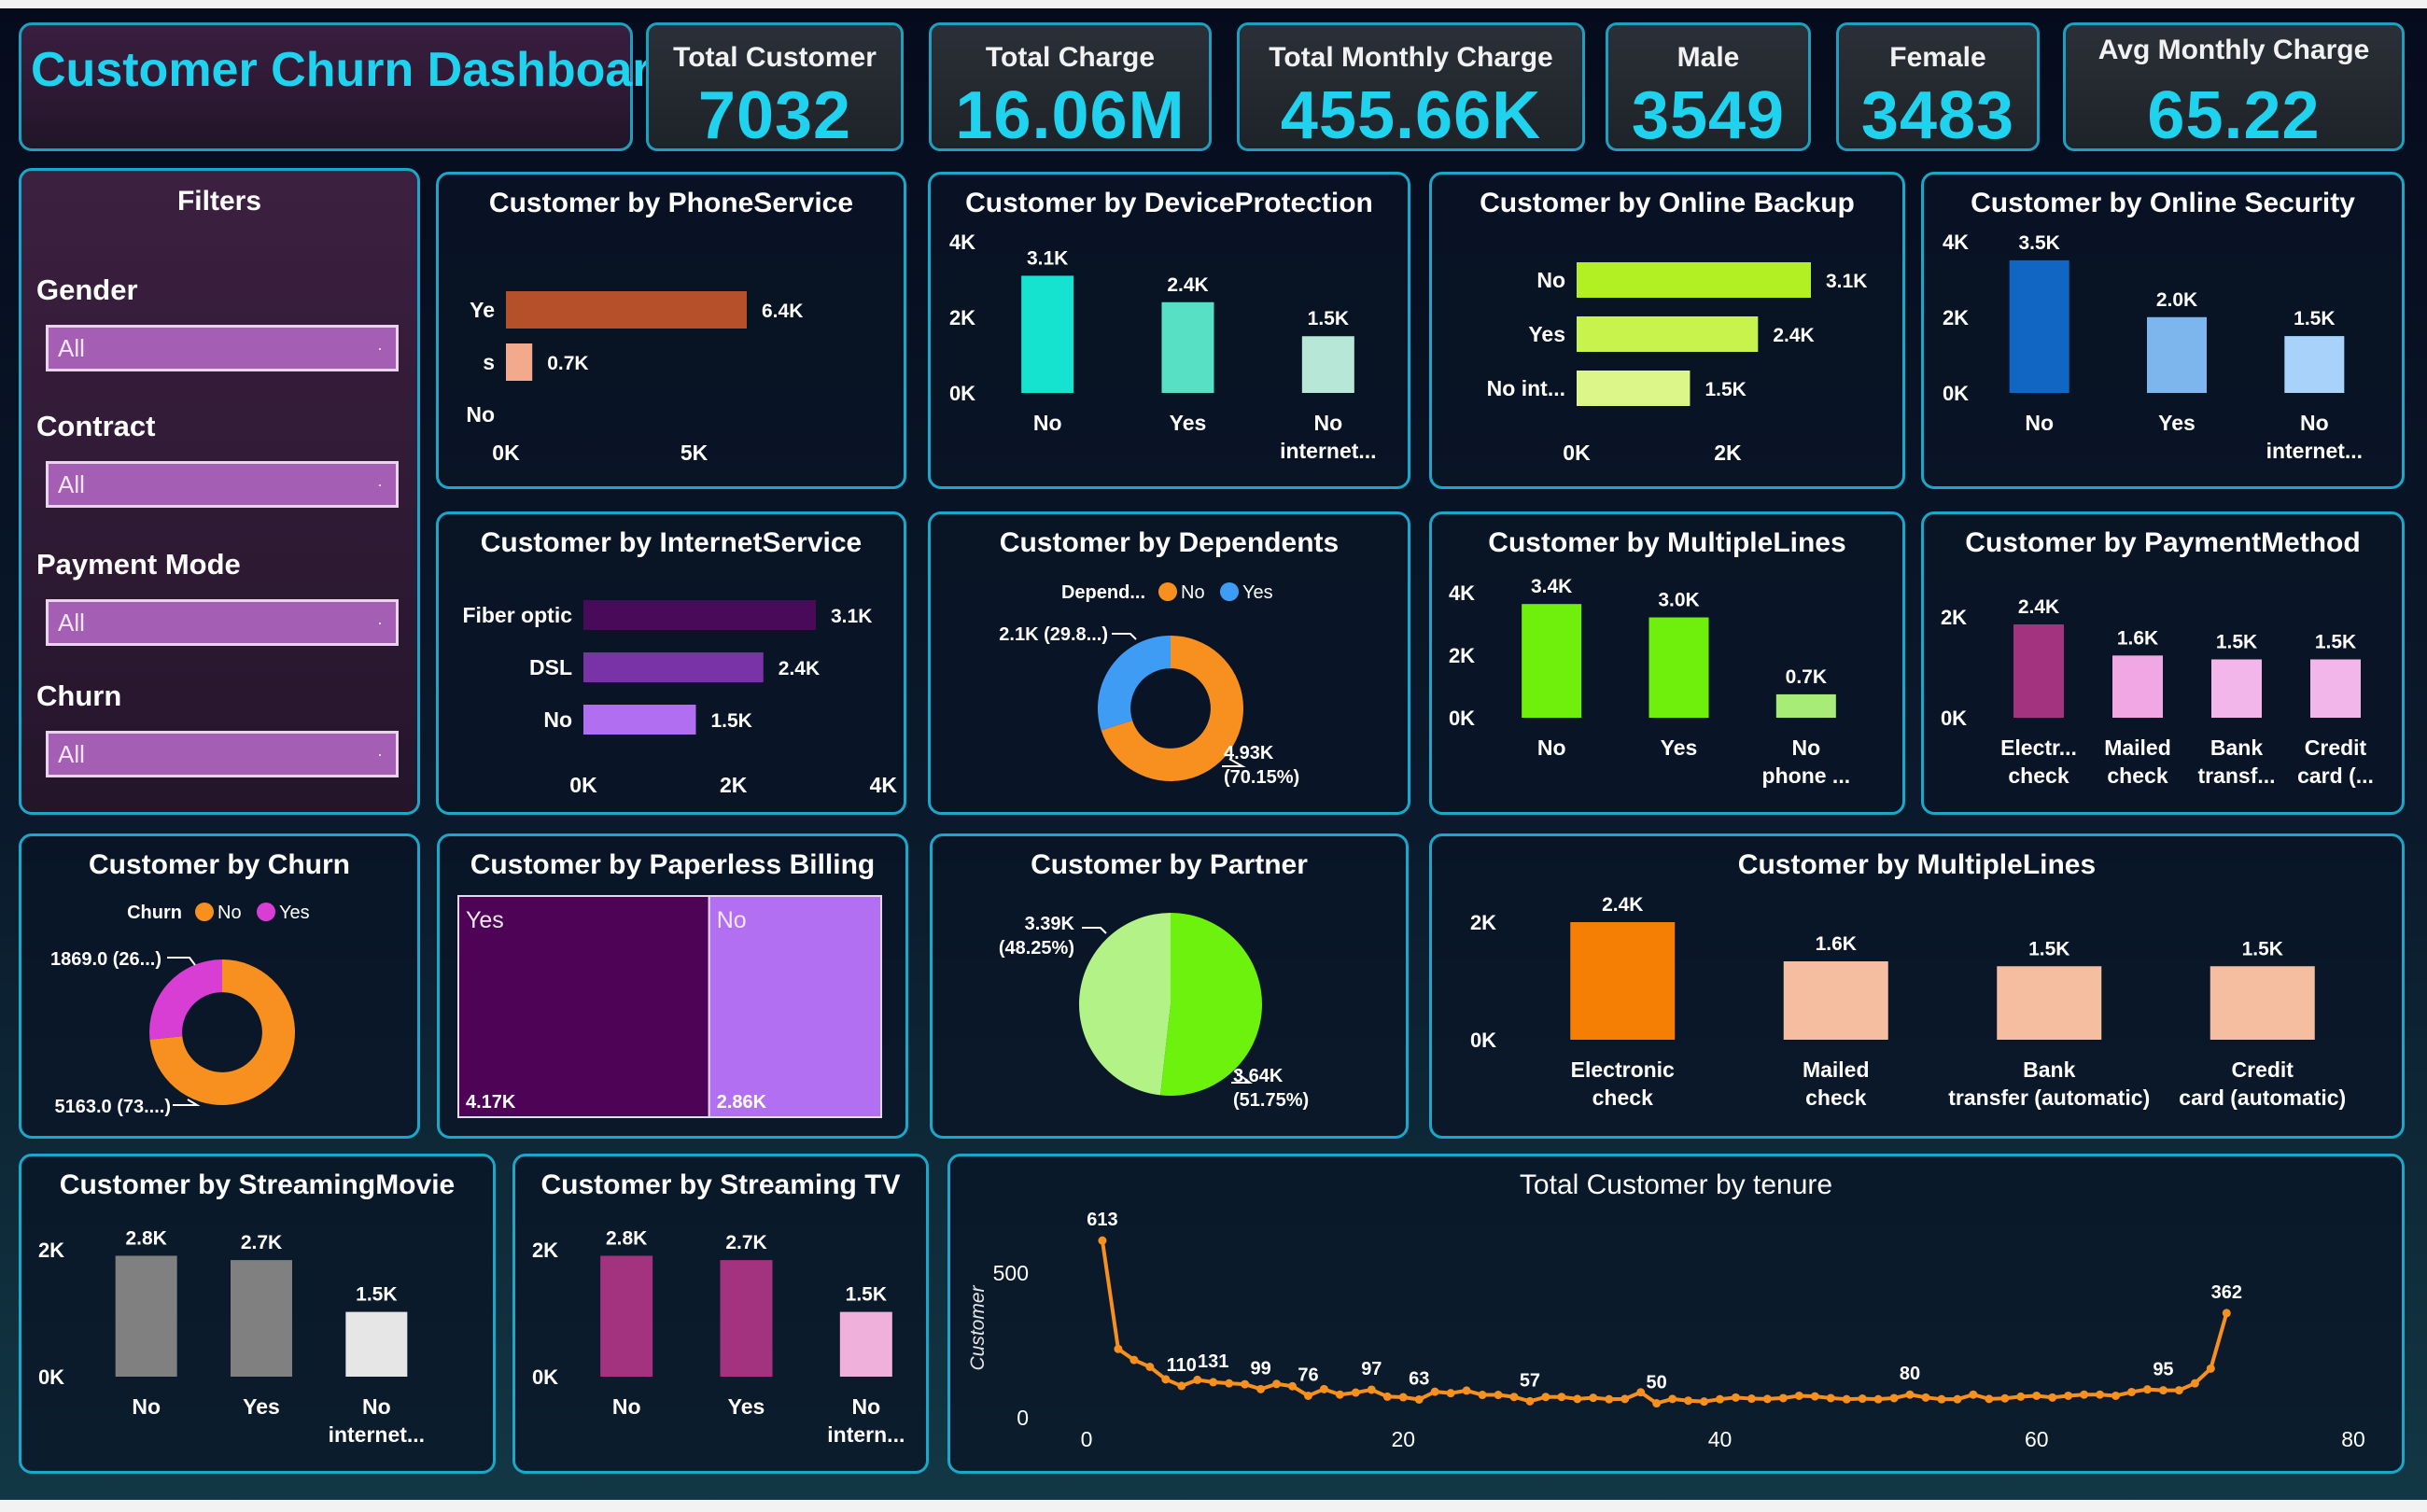 This screenshot has height=1512, width=2427. Describe the element at coordinates (2262, 1097) in the screenshot. I see `category-label: card (automatic)` at that location.